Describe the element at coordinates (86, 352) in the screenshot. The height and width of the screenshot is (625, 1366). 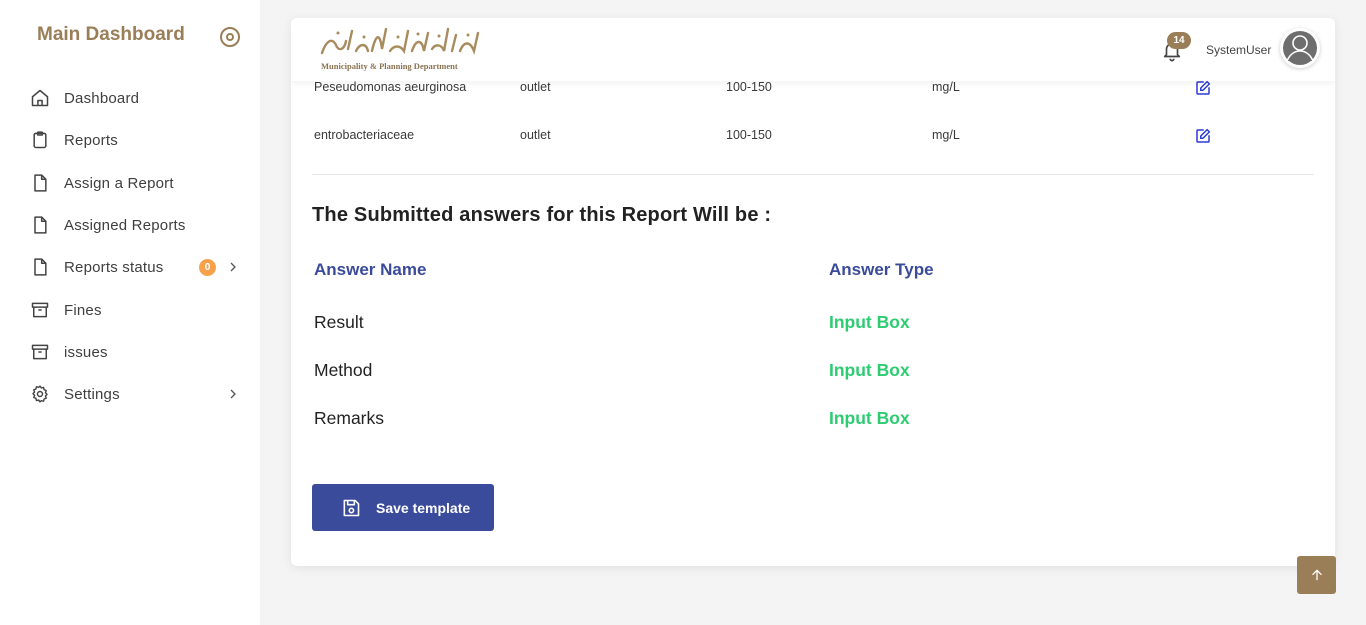
I see `sidebar-item-label: issues` at that location.